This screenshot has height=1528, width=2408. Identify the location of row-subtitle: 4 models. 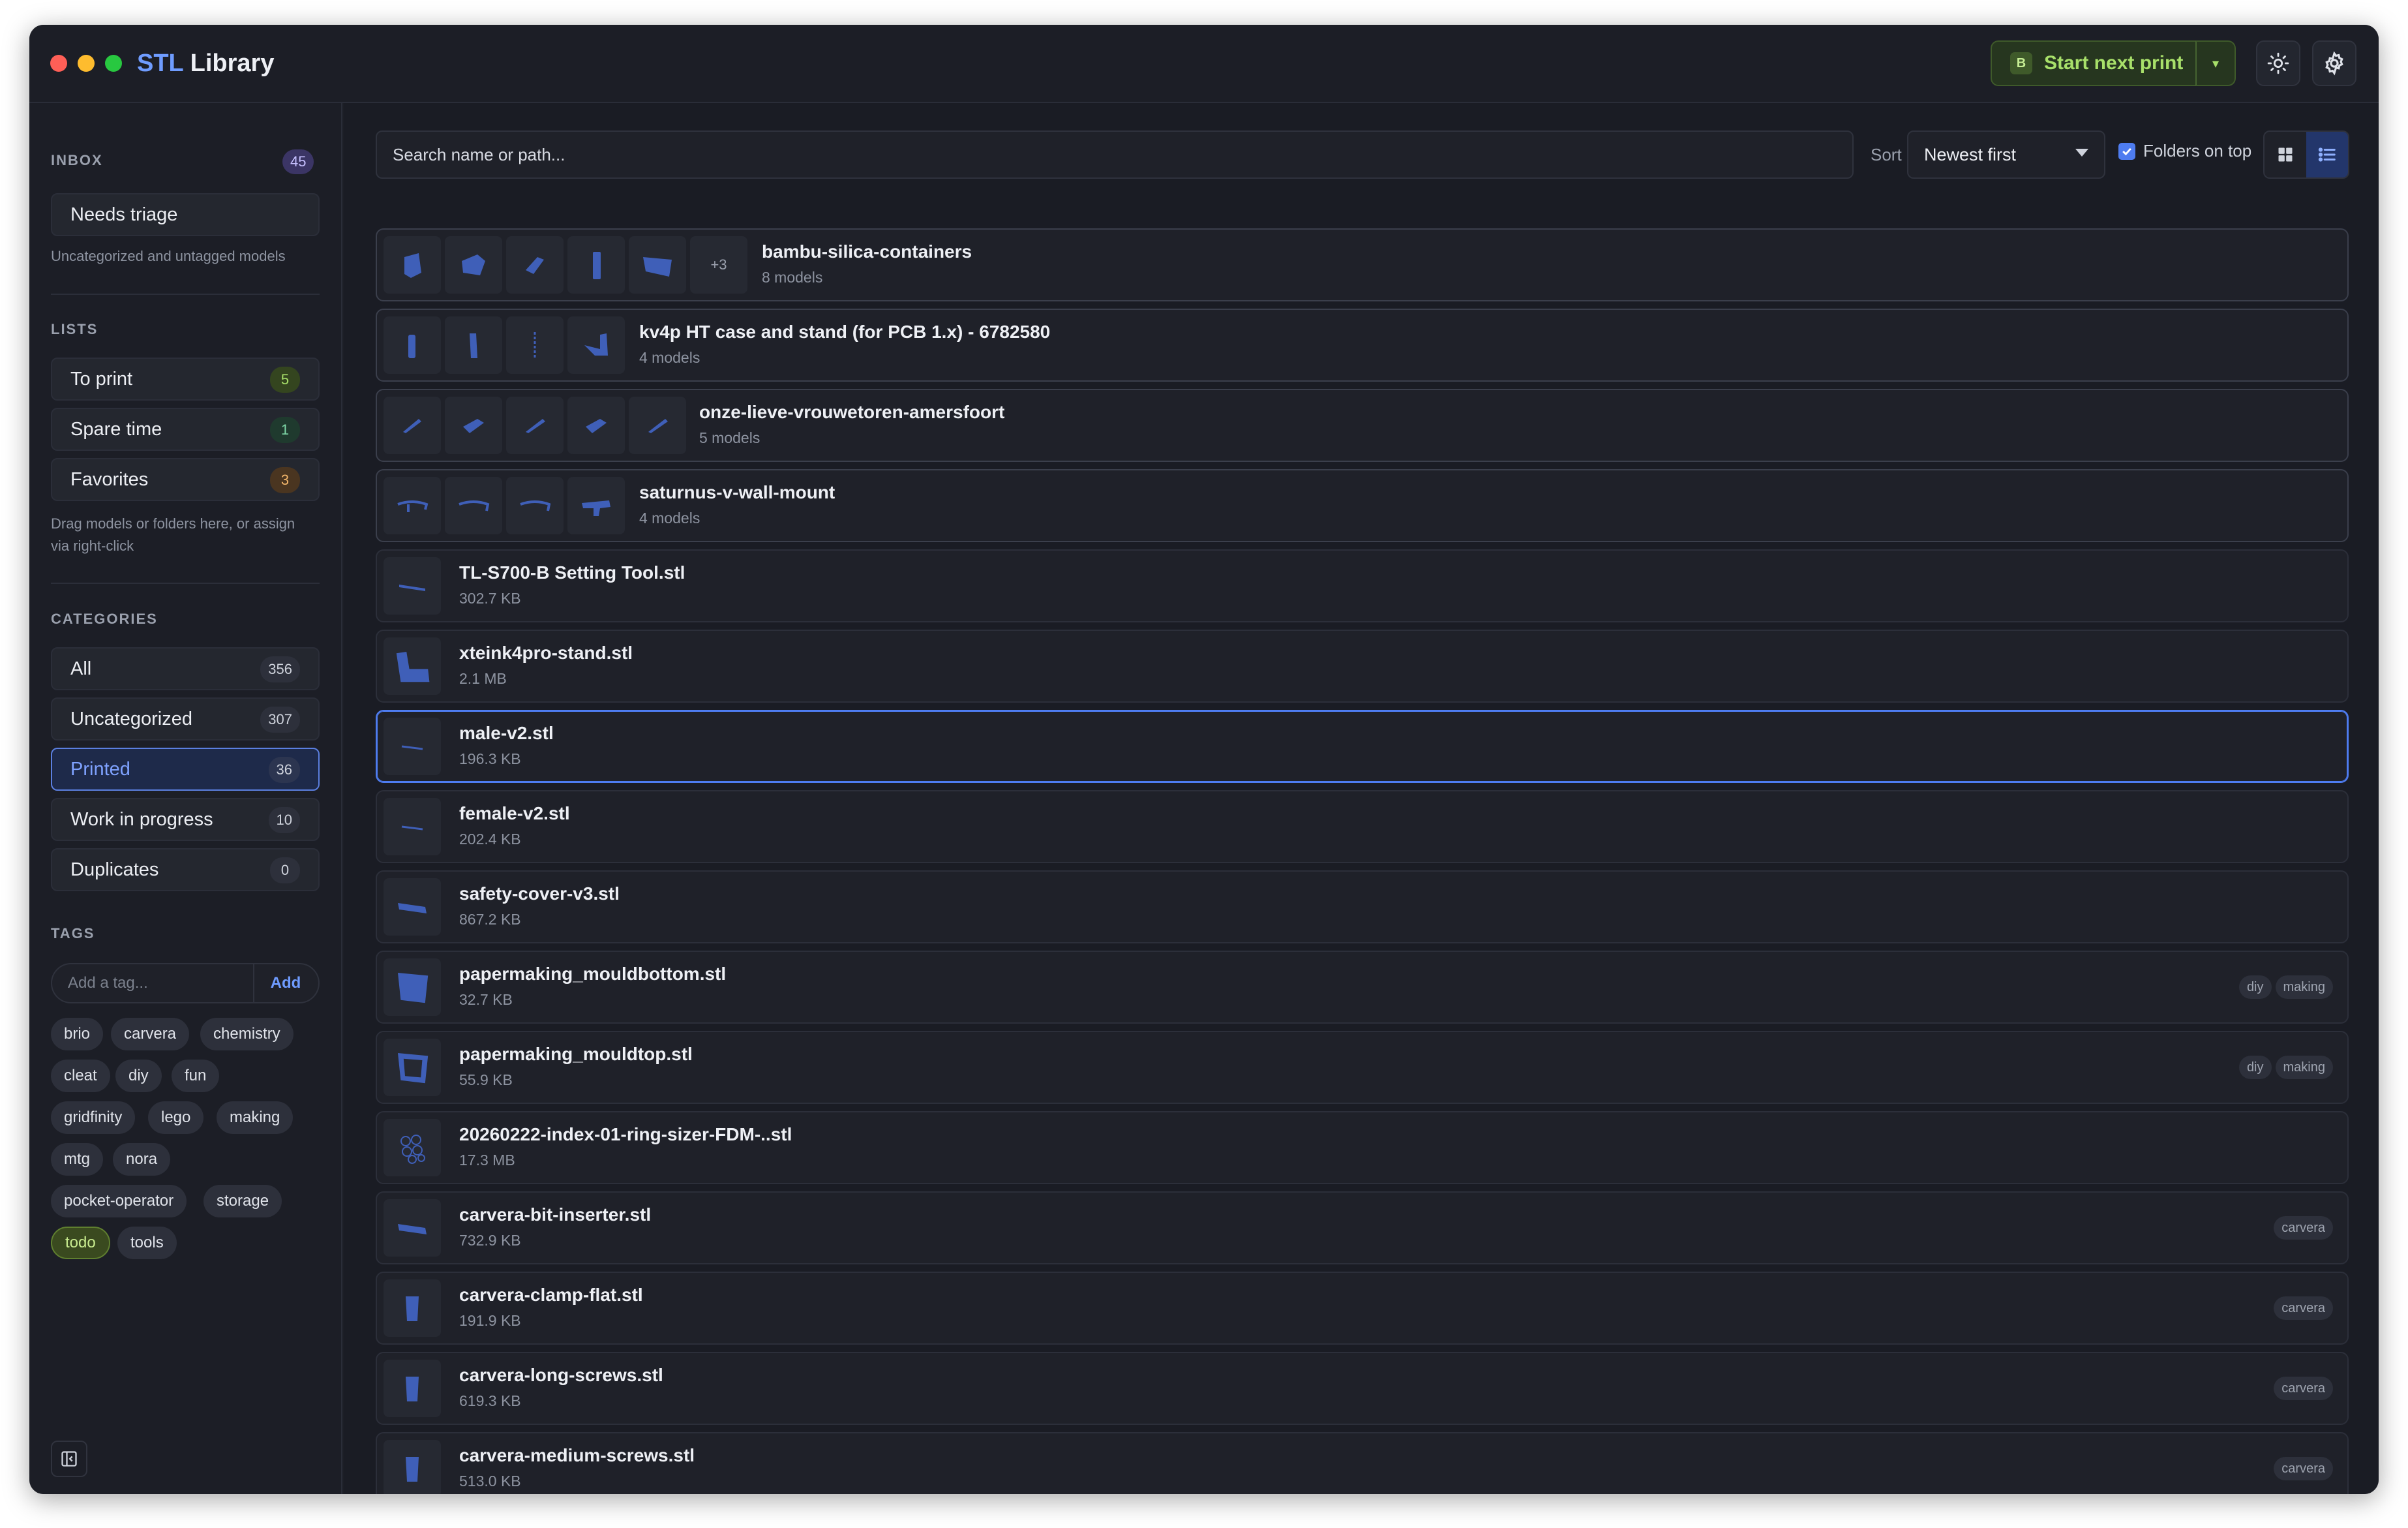
(669, 519).